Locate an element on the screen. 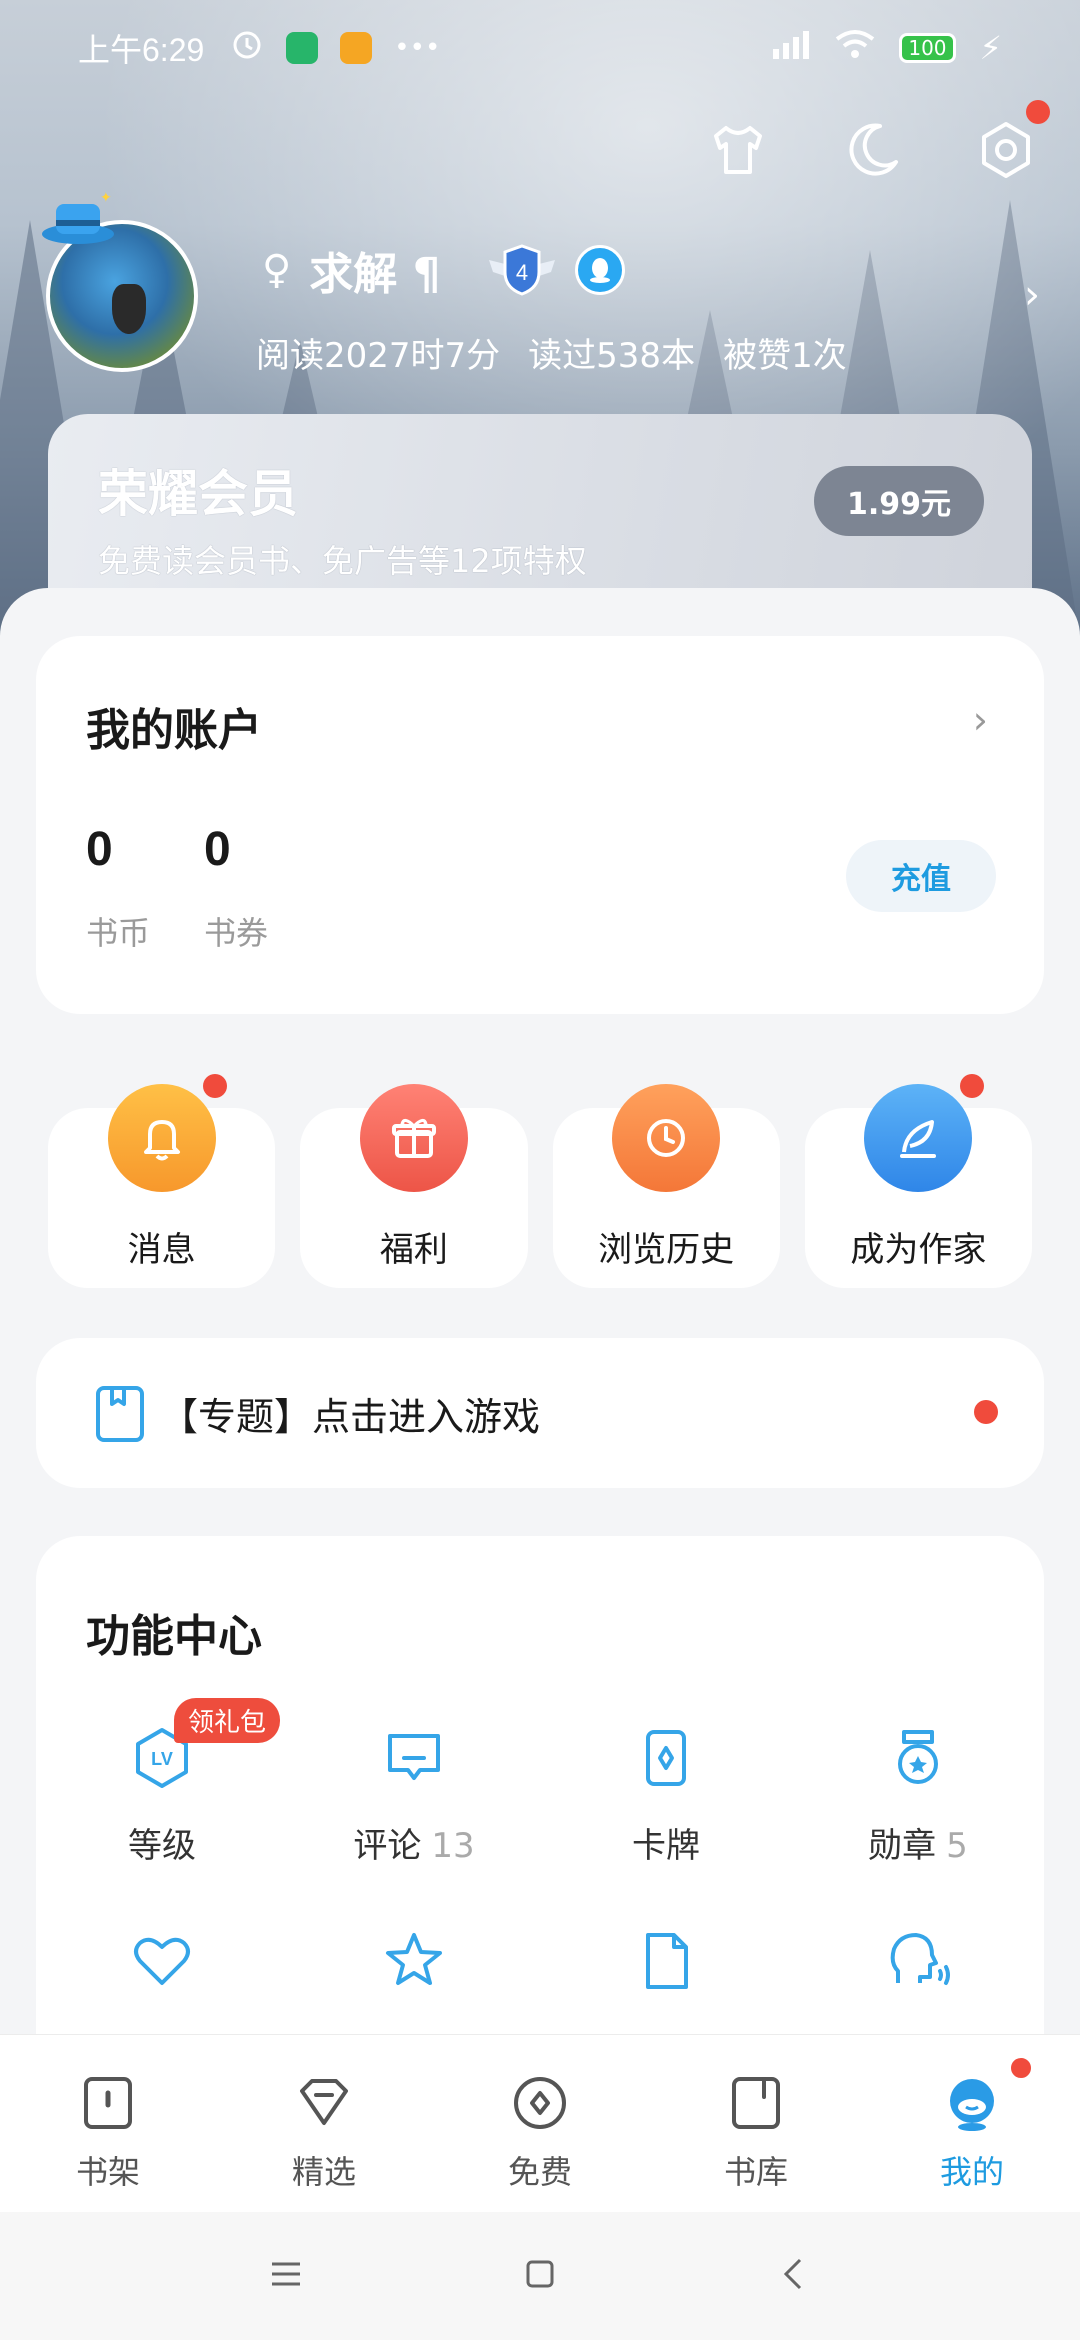  quill-icon is located at coordinates (918, 1138).